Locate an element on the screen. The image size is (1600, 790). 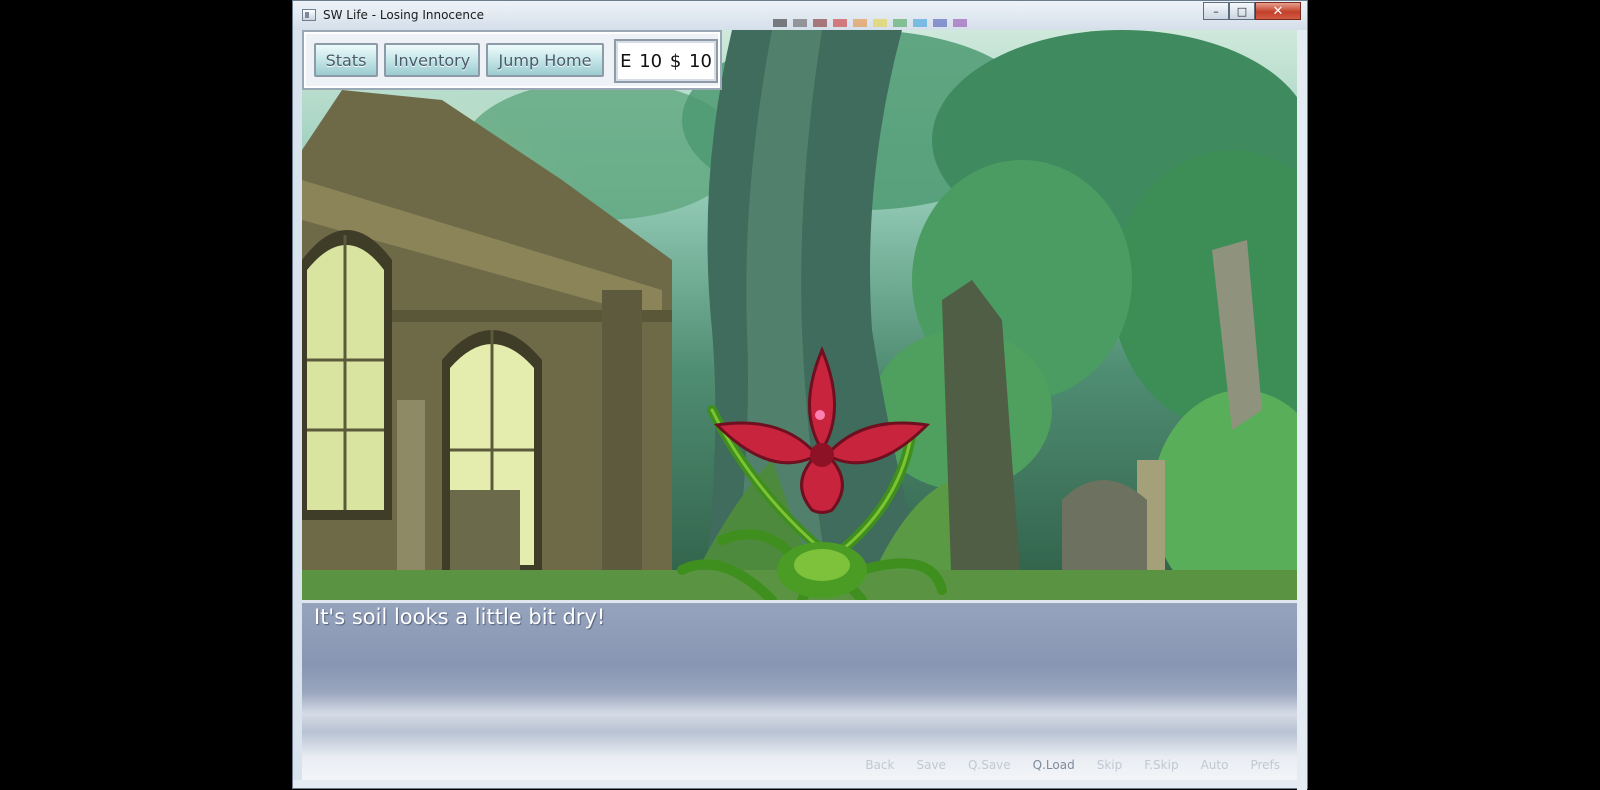
quick-menu-skip: Skip is located at coordinates (1110, 765).